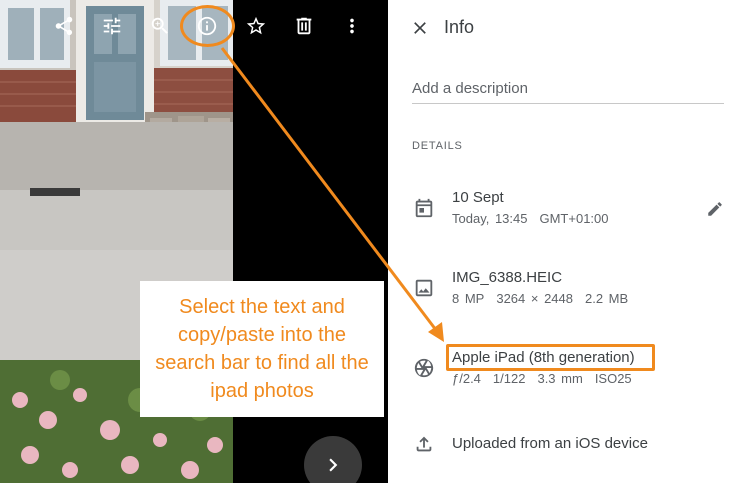 Image resolution: width=737 pixels, height=483 pixels. I want to click on upload-source: Uploaded from an iOS device, so click(550, 443).